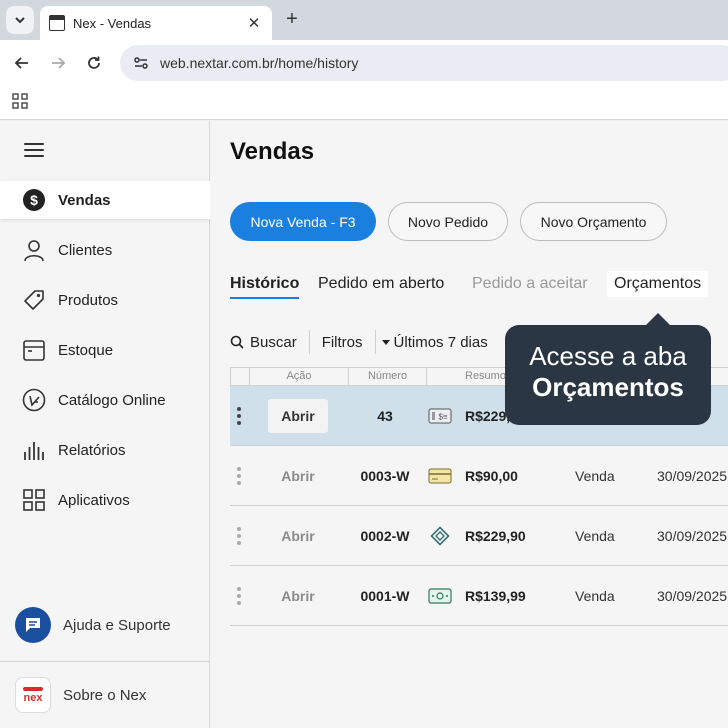  I want to click on sidebar-item-clientes: Clientes, so click(105, 250).